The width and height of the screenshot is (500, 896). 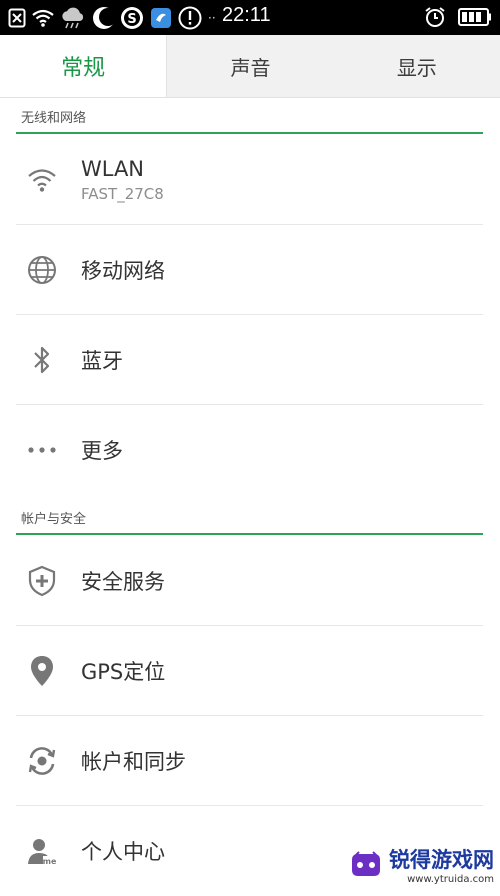 What do you see at coordinates (249, 581) in the screenshot?
I see `settings-item-security-service: 安全服务` at bounding box center [249, 581].